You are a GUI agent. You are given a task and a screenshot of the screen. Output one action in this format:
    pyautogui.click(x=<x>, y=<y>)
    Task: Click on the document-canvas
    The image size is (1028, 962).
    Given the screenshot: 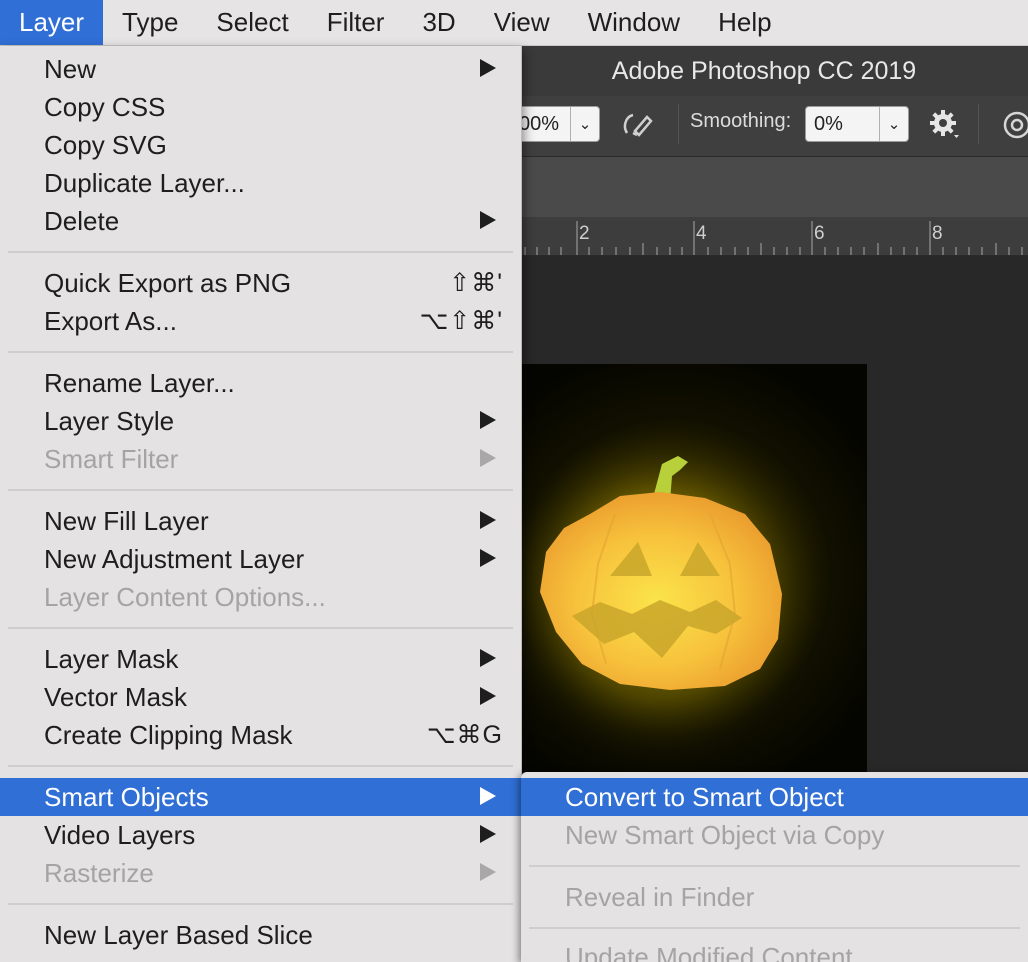 What is the action you would take?
    pyautogui.click(x=693, y=568)
    